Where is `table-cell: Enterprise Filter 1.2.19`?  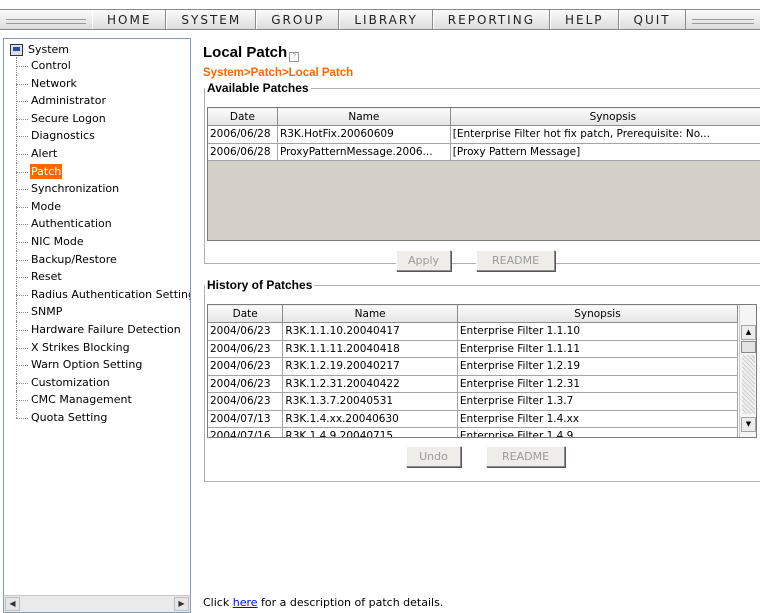
table-cell: Enterprise Filter 1.2.19 is located at coordinates (597, 366).